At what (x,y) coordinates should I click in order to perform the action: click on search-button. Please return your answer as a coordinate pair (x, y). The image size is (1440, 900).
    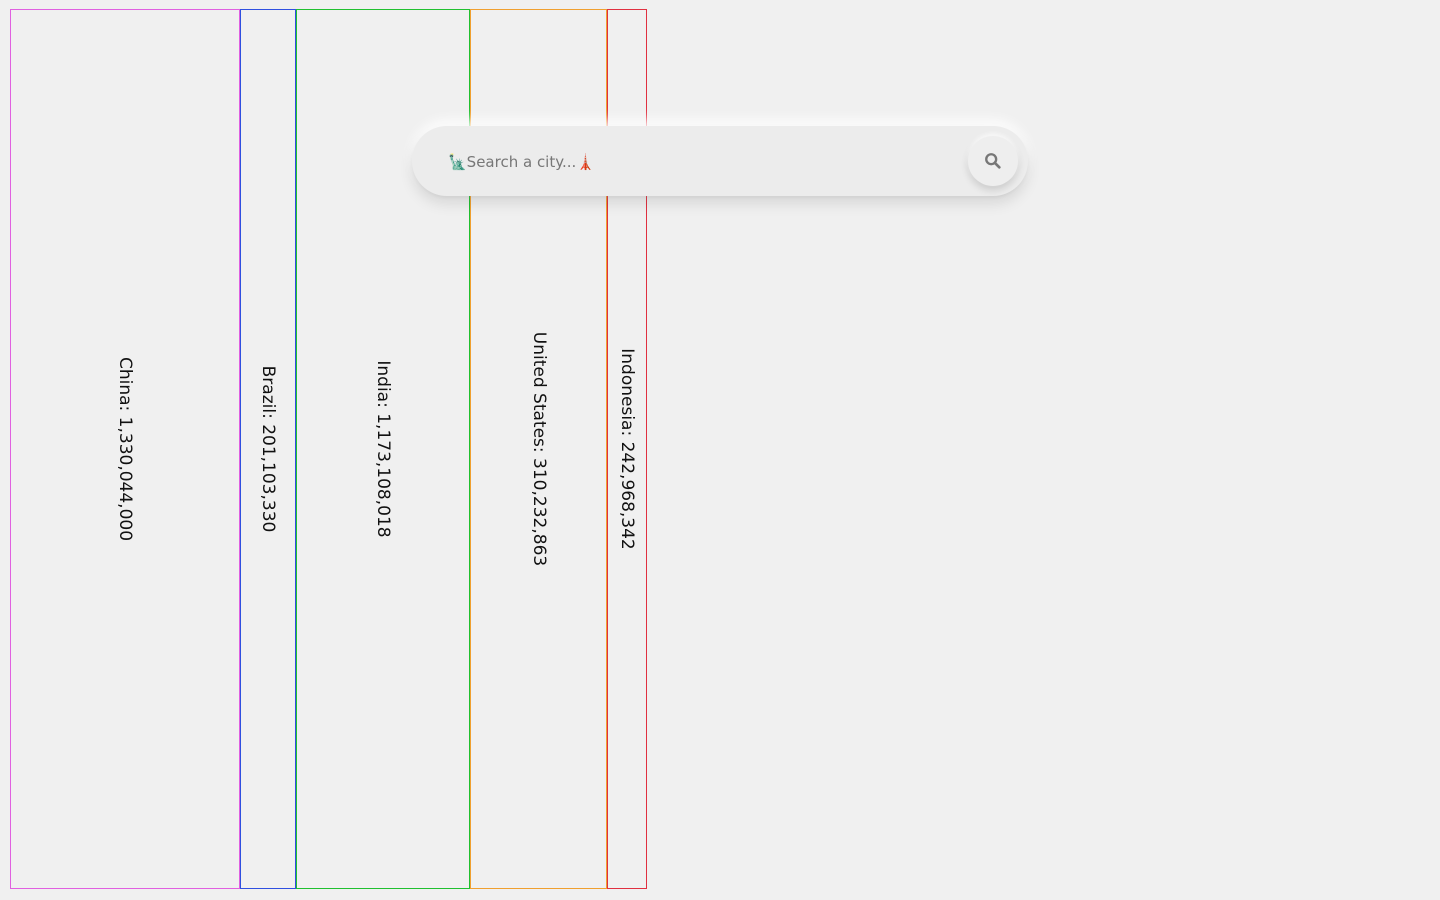
    Looking at the image, I should click on (993, 161).